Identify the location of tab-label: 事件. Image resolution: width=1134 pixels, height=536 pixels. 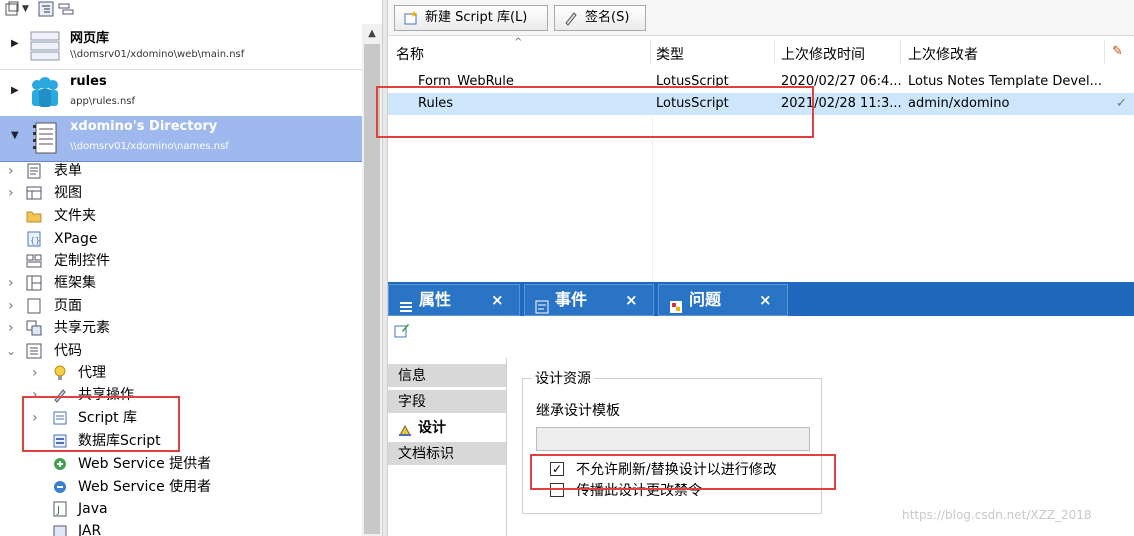
(571, 299).